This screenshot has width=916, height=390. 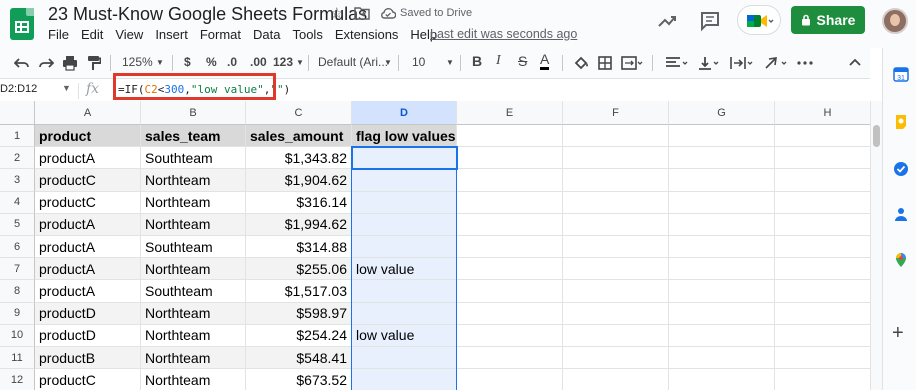 I want to click on column-header-f: F, so click(x=616, y=113).